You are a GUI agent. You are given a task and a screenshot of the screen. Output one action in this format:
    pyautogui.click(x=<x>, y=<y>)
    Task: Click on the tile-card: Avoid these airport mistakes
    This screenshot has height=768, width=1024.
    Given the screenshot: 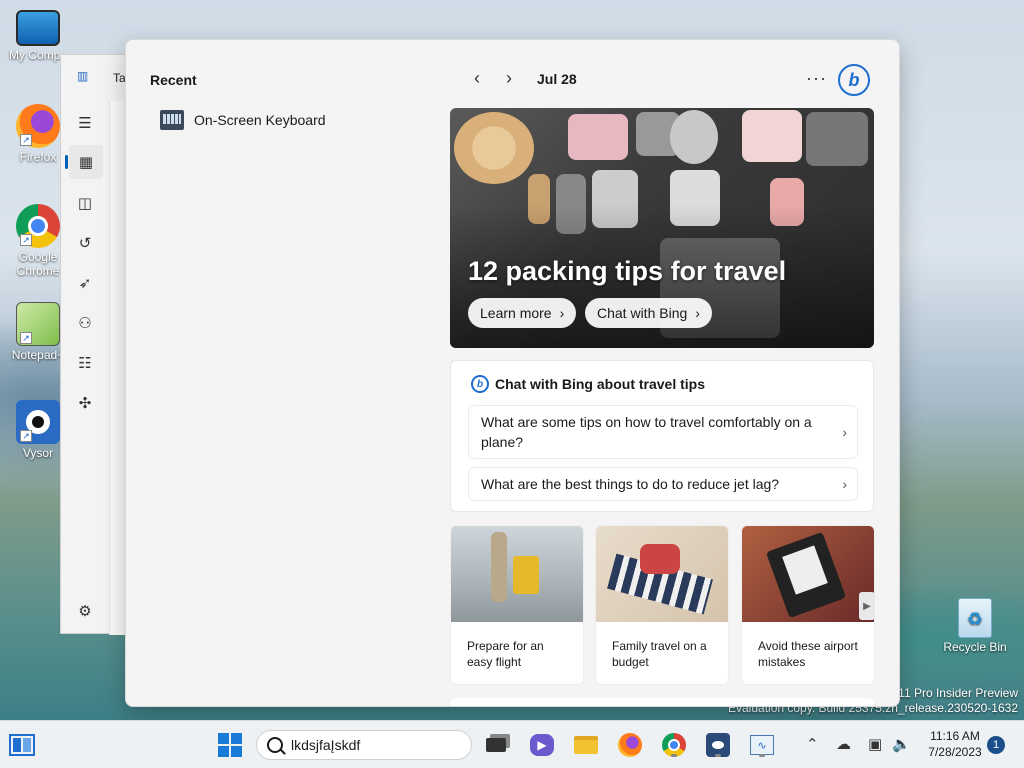 What is the action you would take?
    pyautogui.click(x=808, y=605)
    